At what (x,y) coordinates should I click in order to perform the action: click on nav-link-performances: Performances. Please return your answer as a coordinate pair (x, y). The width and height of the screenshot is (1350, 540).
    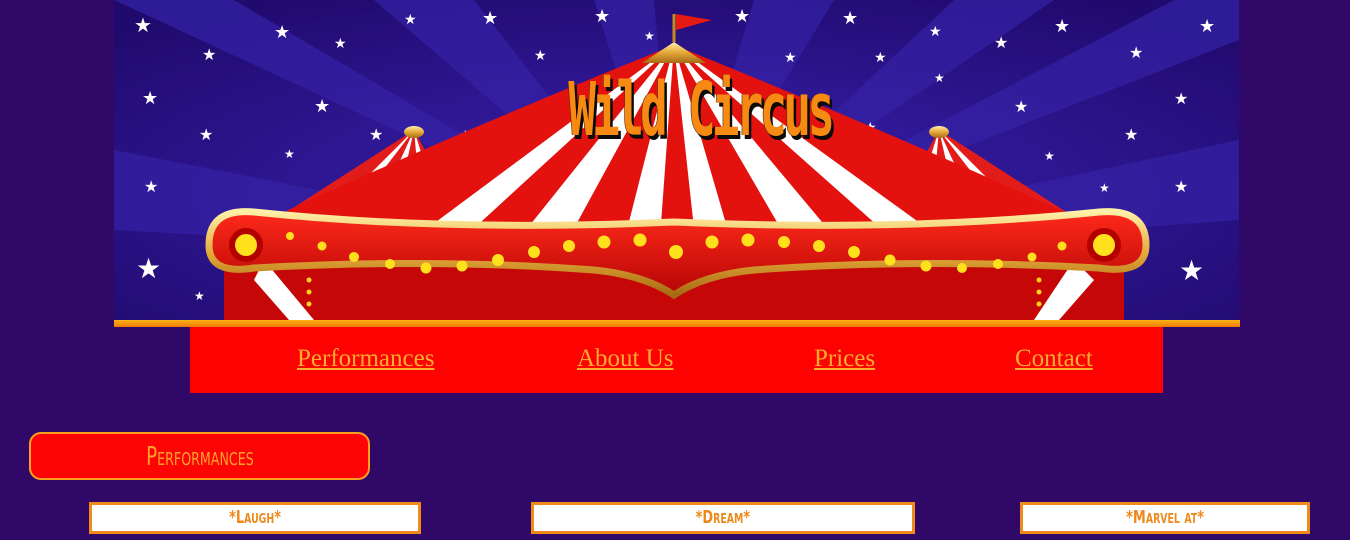
    Looking at the image, I should click on (365, 359).